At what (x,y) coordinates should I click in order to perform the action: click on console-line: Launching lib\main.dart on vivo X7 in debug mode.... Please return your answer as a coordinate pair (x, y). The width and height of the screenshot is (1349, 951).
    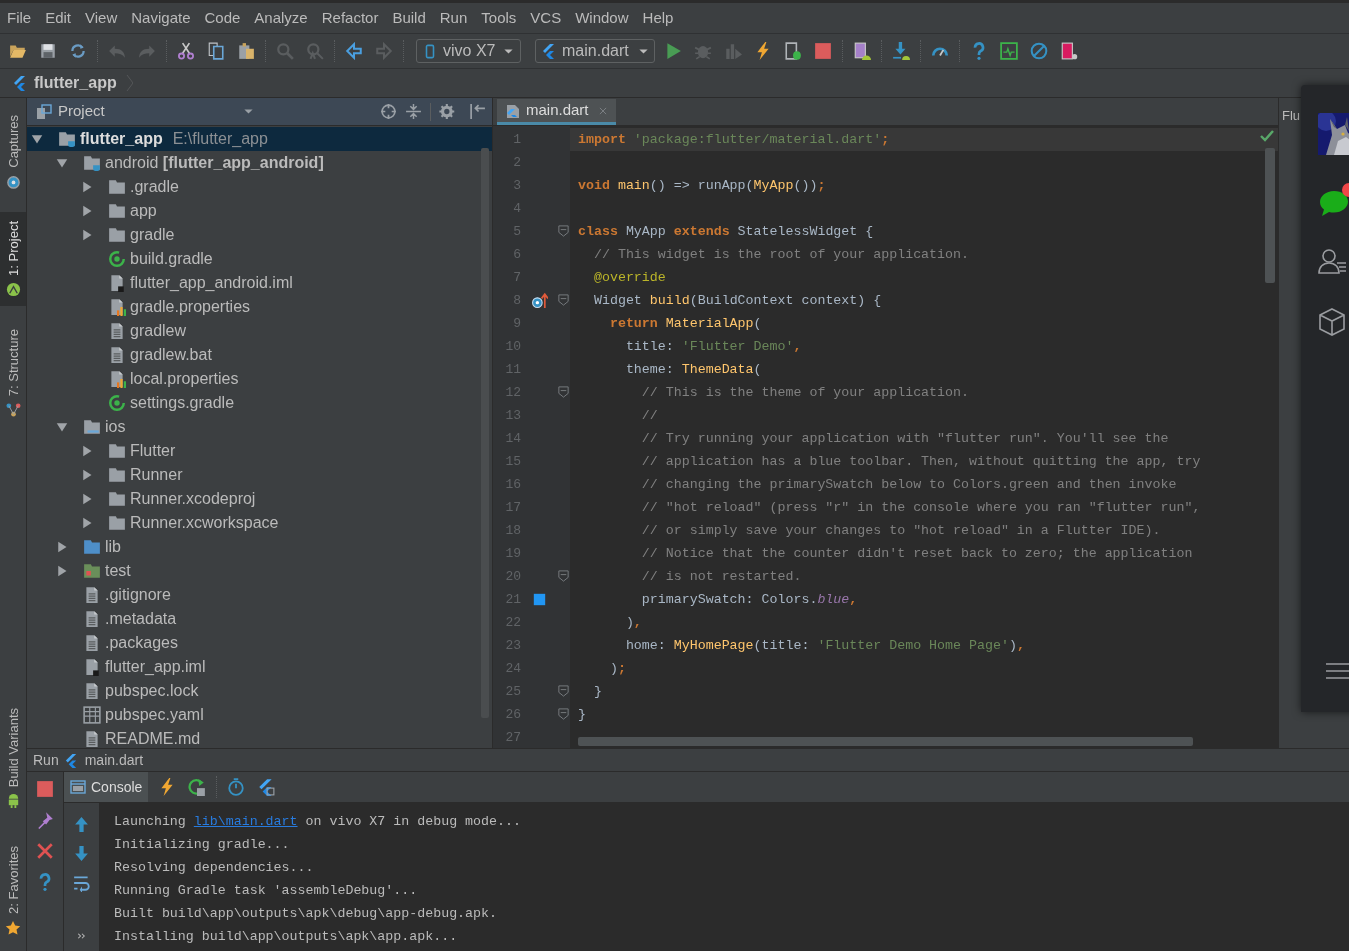
    Looking at the image, I should click on (318, 822).